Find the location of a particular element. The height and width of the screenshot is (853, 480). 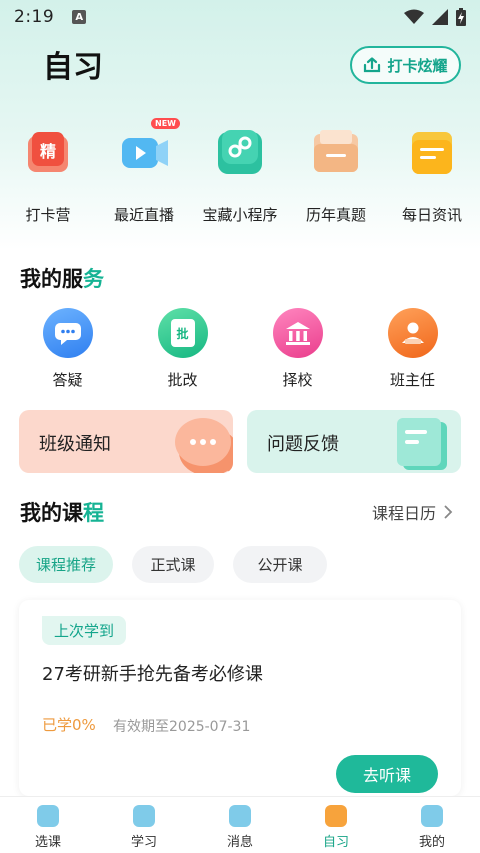

grading-icon: 批 is located at coordinates (182, 333).